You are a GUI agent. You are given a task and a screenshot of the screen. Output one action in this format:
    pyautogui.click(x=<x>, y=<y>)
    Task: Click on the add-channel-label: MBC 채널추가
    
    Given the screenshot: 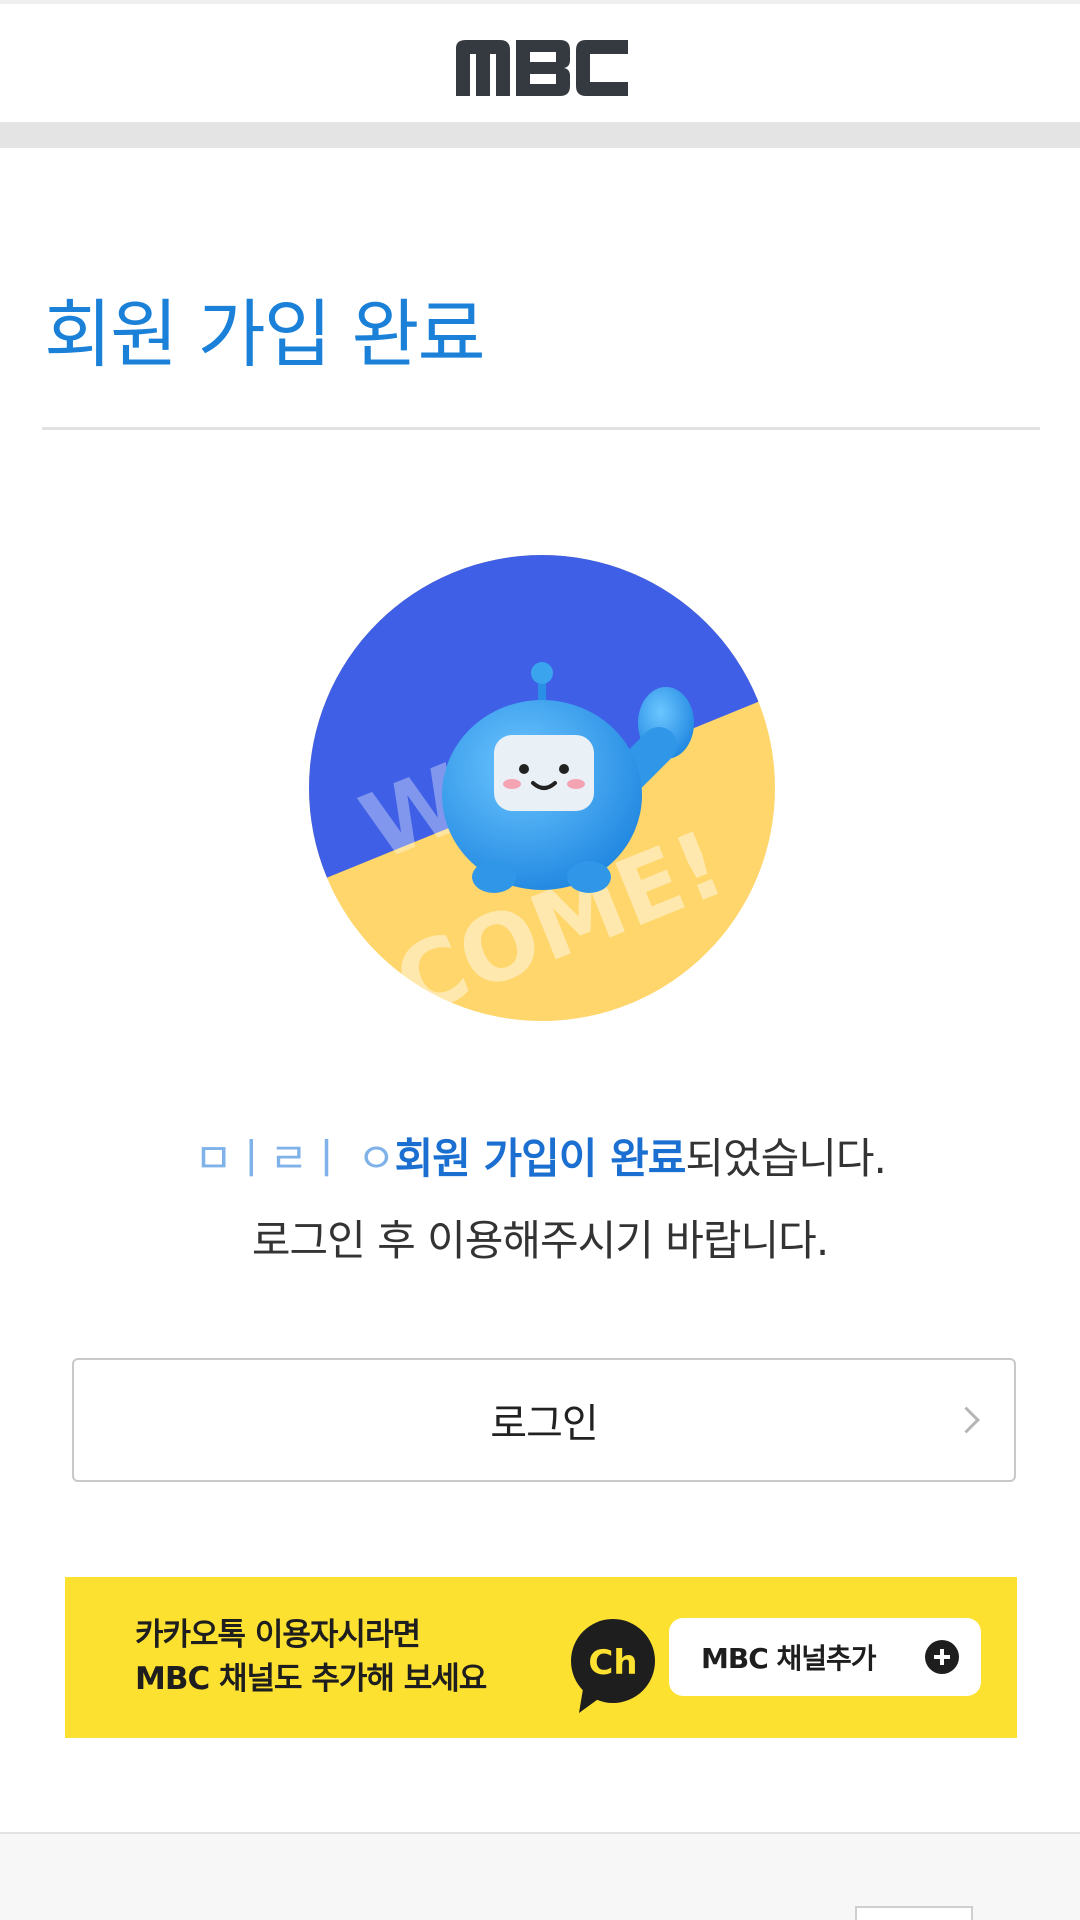 What is the action you would take?
    pyautogui.click(x=789, y=1658)
    